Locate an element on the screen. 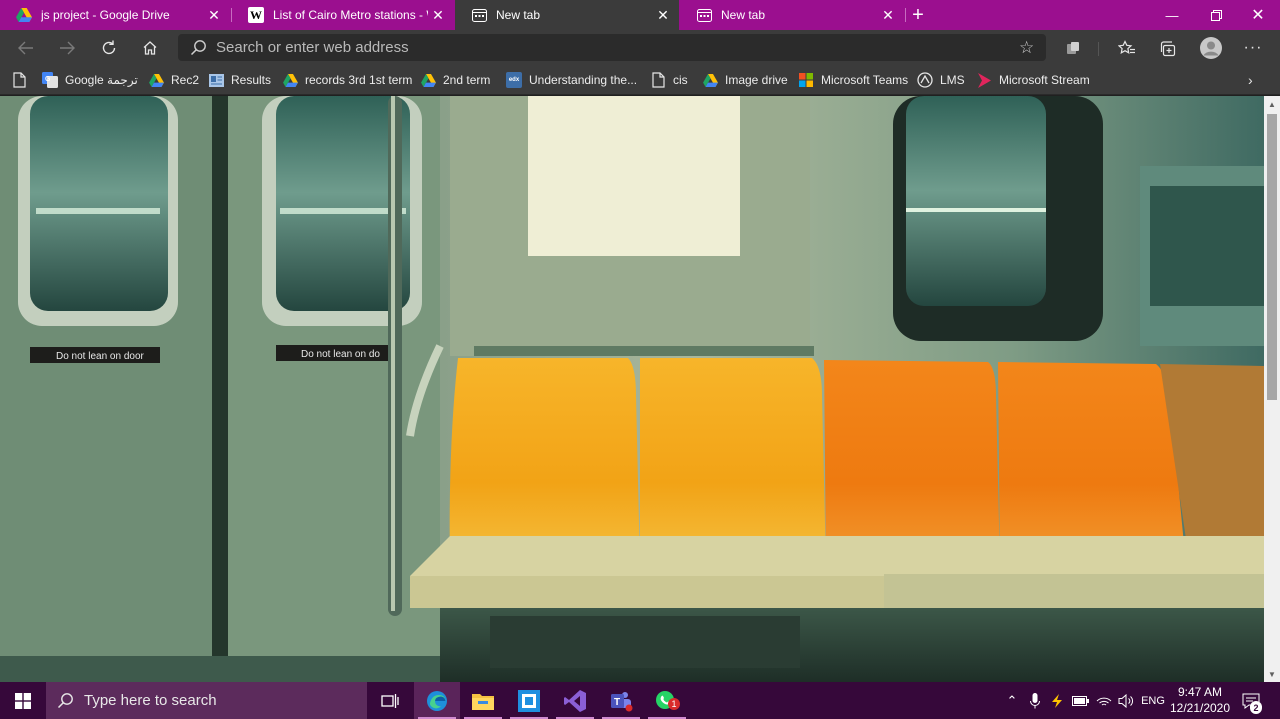  address-bar: ☆ is located at coordinates (612, 47).